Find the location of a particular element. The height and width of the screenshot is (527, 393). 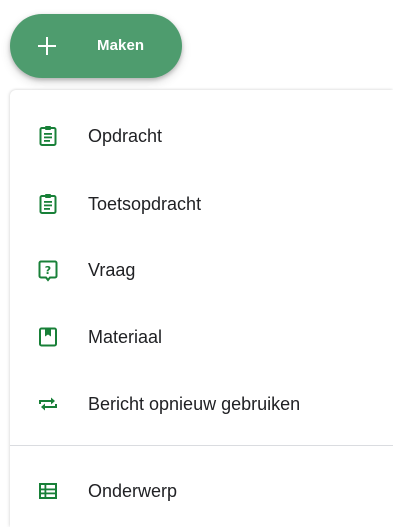

menu-item-onderwerp: Onderwerp is located at coordinates (201, 491).